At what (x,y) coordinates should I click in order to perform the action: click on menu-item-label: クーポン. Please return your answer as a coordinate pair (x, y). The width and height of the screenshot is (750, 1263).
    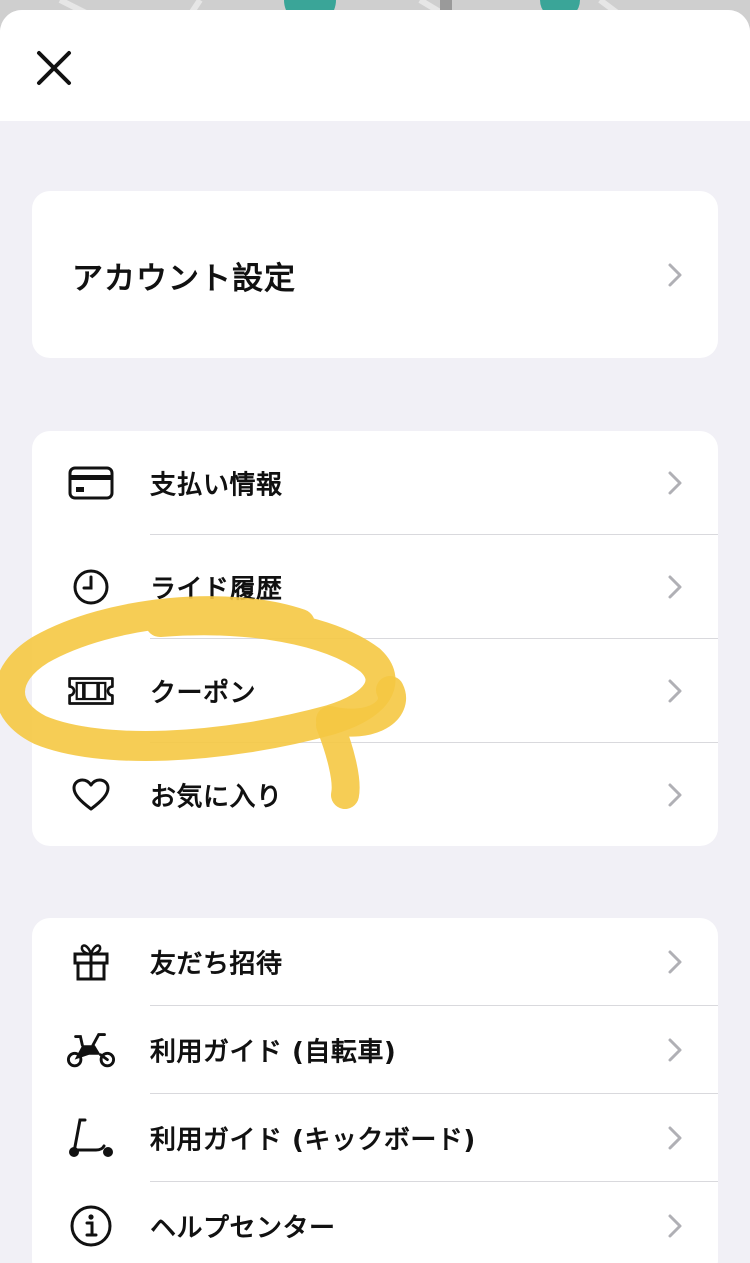
    Looking at the image, I should click on (203, 693).